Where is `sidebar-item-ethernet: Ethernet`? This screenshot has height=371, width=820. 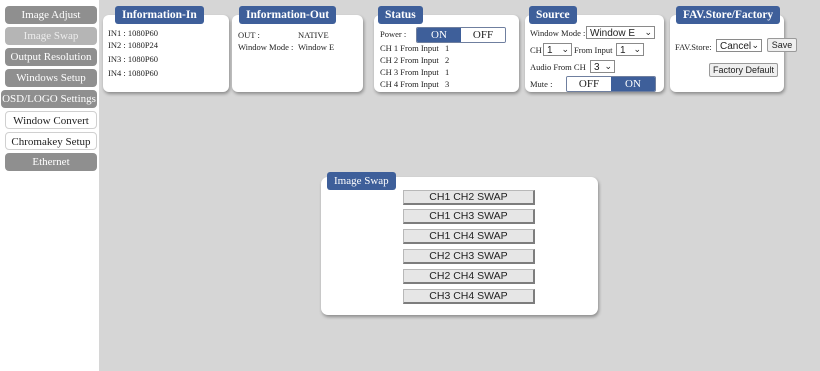
sidebar-item-ethernet: Ethernet is located at coordinates (51, 162).